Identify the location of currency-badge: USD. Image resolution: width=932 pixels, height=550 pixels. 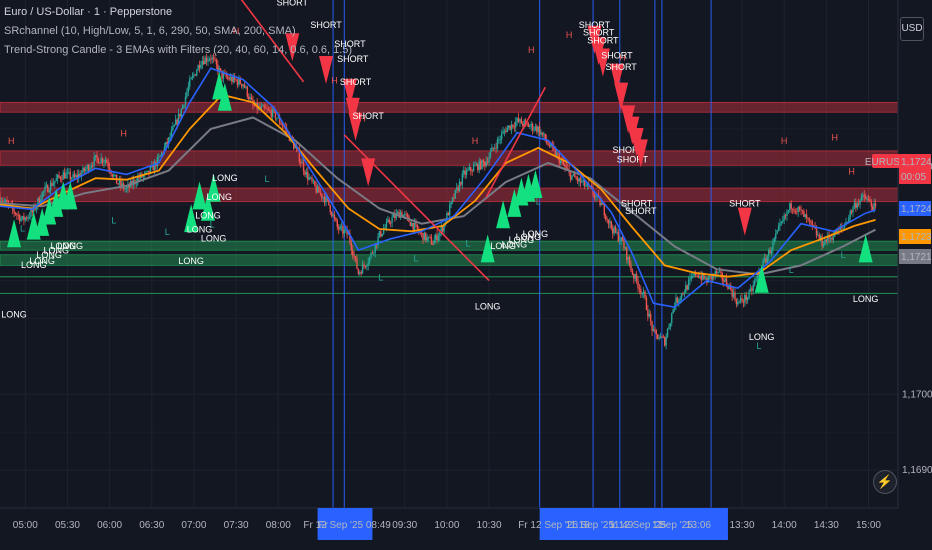
(912, 29).